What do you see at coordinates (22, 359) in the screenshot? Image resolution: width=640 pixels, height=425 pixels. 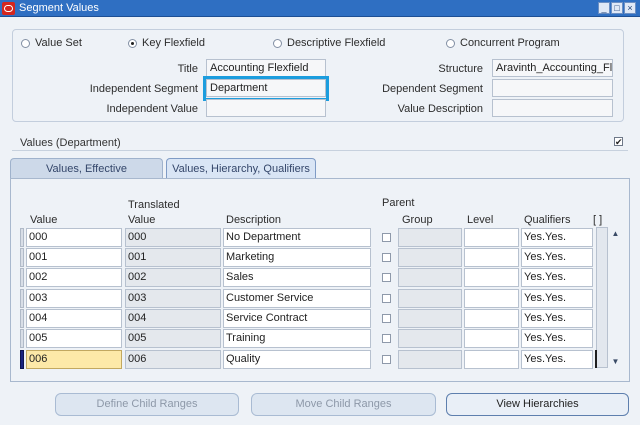 I see `row-selector-current` at bounding box center [22, 359].